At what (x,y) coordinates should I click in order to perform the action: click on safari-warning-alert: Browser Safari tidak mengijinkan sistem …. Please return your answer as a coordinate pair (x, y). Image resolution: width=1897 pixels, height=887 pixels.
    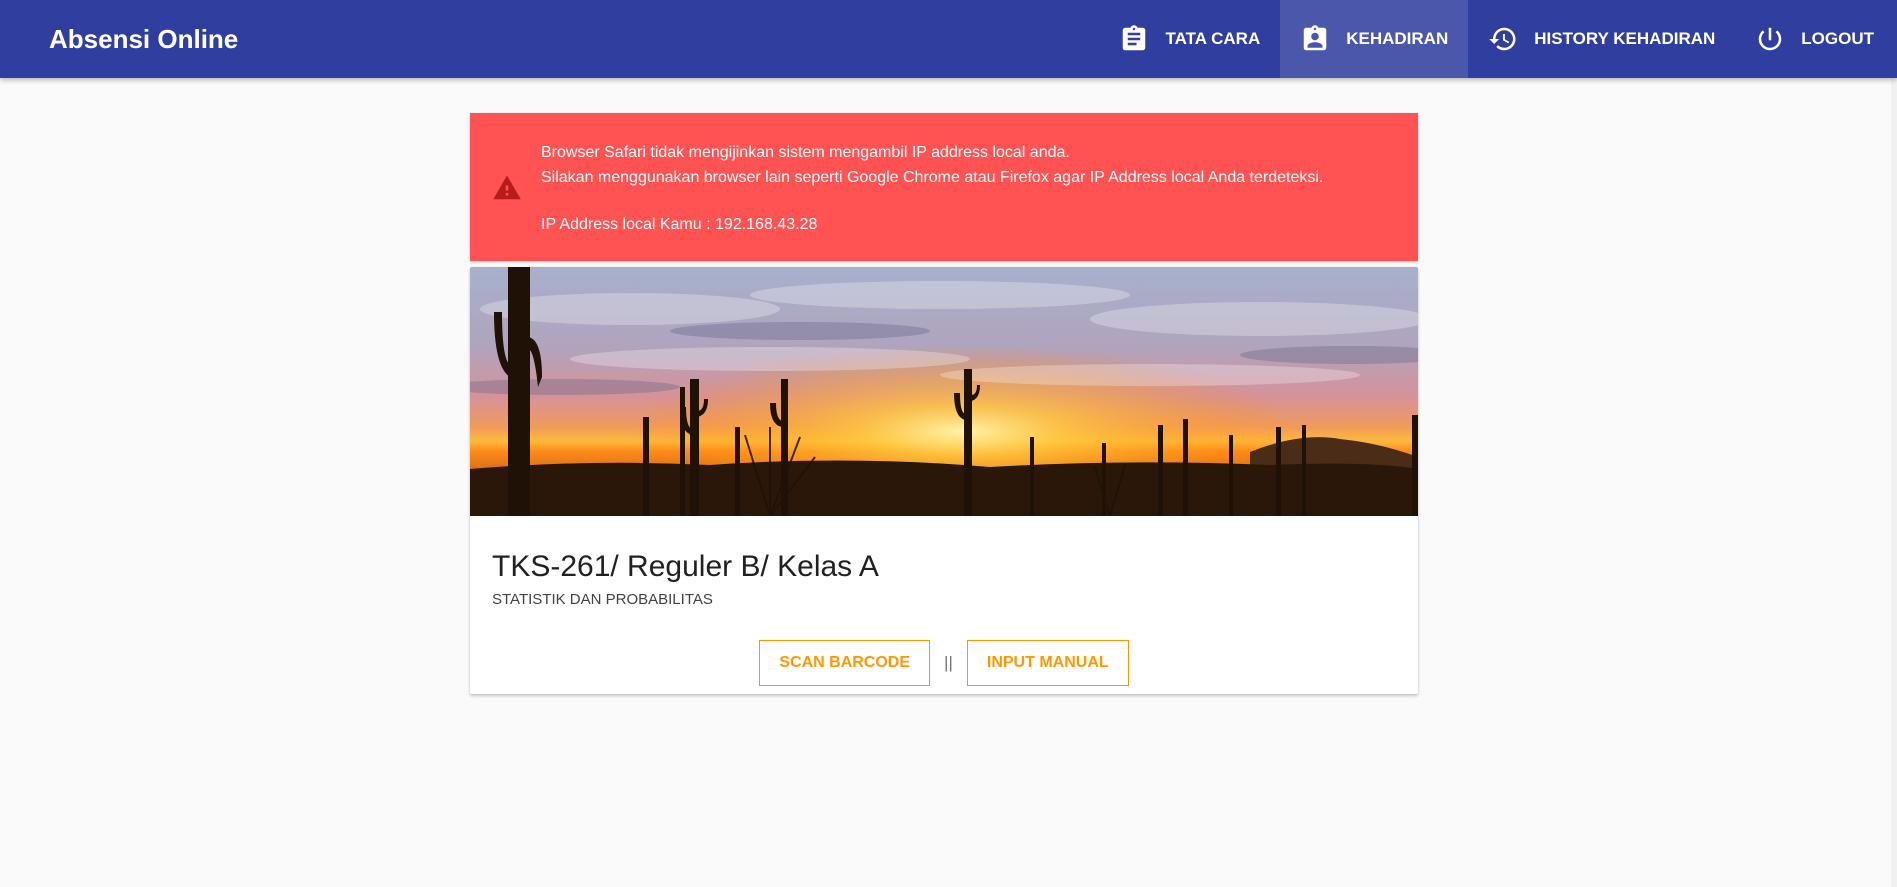
    Looking at the image, I should click on (944, 187).